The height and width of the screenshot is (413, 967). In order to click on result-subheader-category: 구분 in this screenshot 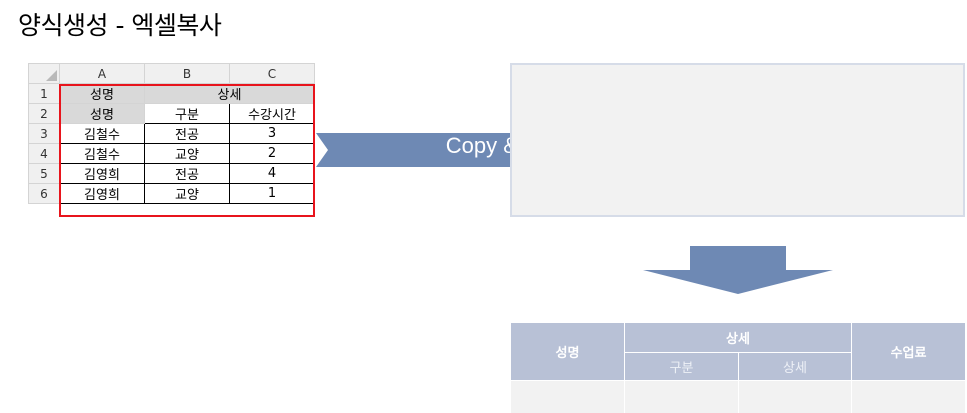, I will do `click(682, 367)`.